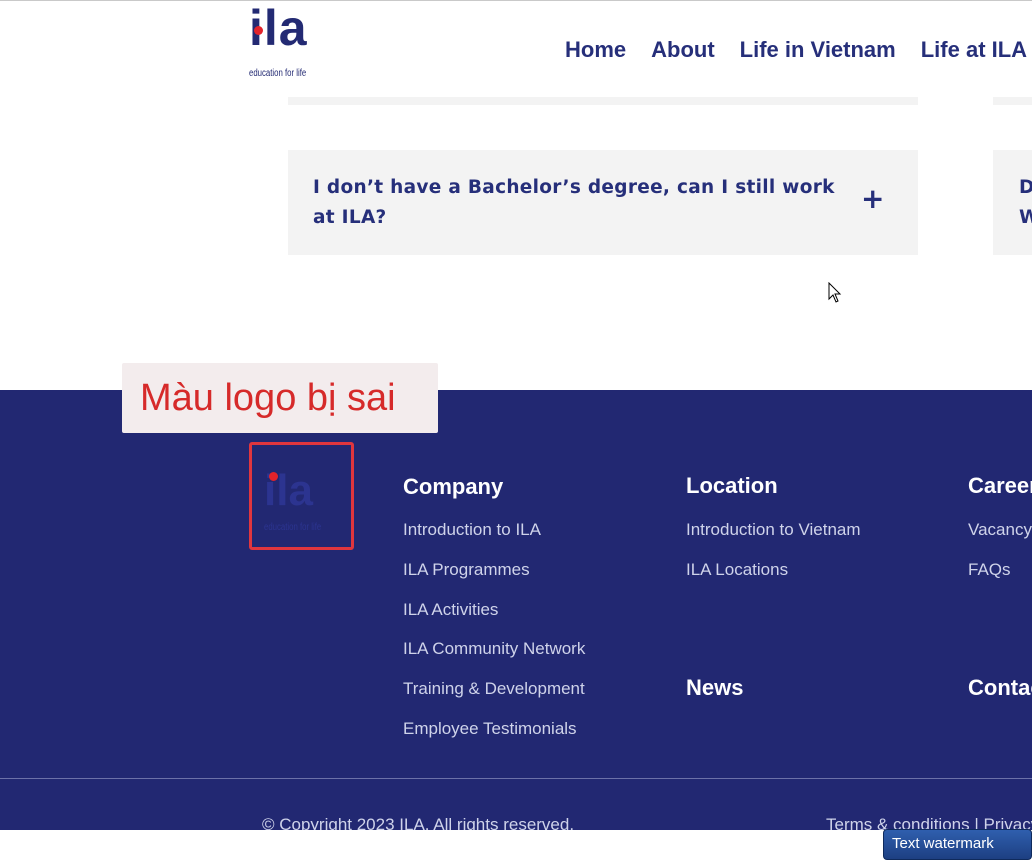 The image size is (1032, 861). What do you see at coordinates (818, 50) in the screenshot?
I see `nav-life-in-vietnam: Life in Vietnam` at bounding box center [818, 50].